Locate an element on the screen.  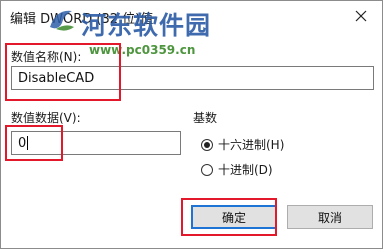
radio-hexadecimal: 十六进制(H) is located at coordinates (242, 144).